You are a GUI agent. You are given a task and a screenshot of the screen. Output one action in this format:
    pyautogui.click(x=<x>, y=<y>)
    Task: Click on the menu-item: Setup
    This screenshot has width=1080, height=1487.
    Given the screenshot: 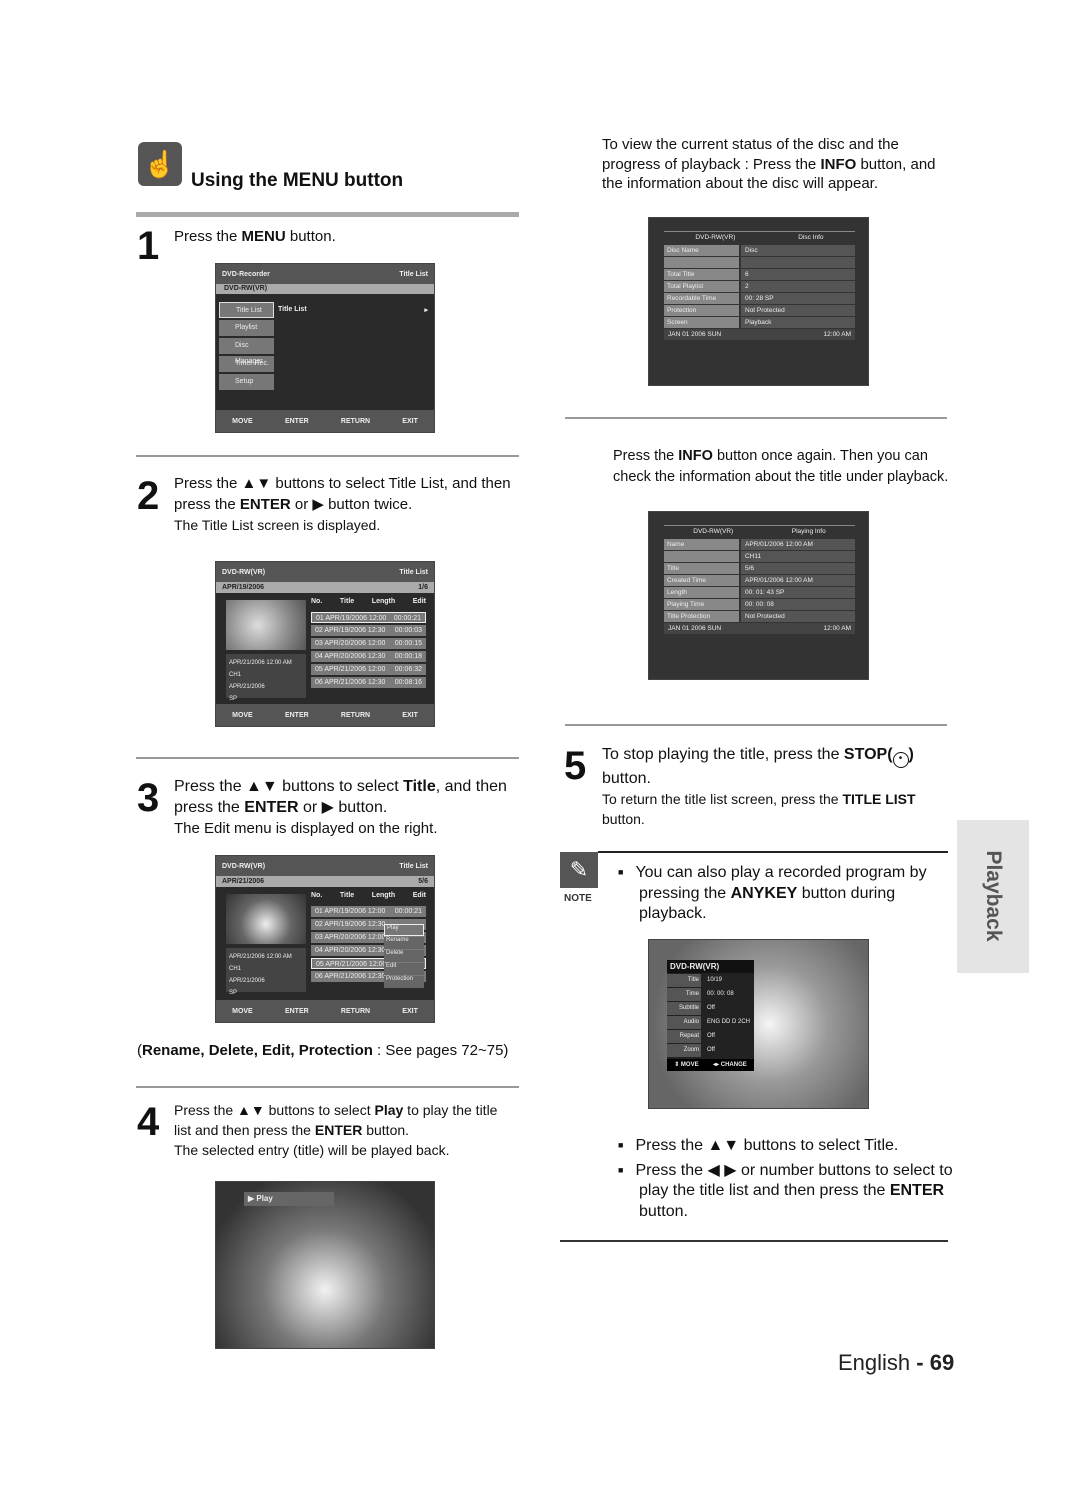 What is the action you would take?
    pyautogui.click(x=246, y=382)
    